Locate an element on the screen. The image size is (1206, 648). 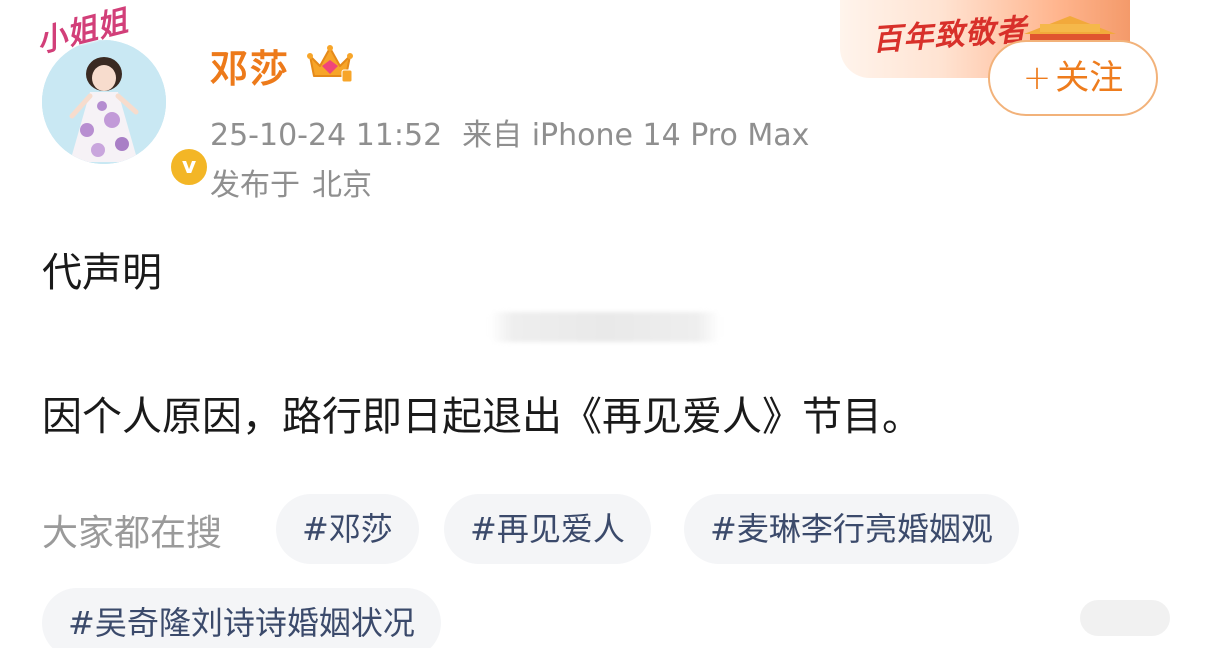
trending-tag: #麦琳李行亮婚姻观 is located at coordinates (851, 529).